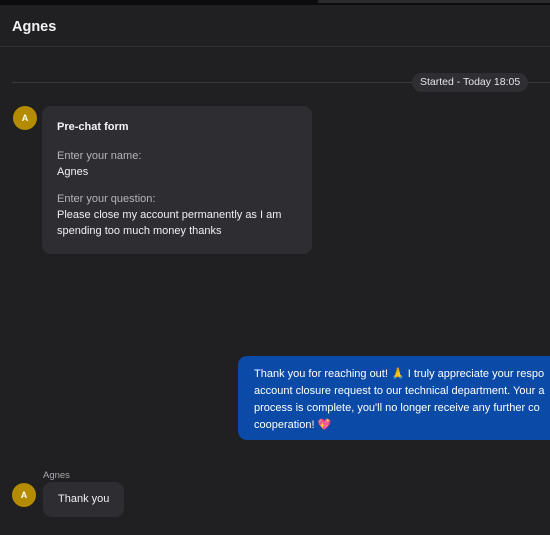  Describe the element at coordinates (275, 26) in the screenshot. I see `conversation-header: Agnes` at that location.